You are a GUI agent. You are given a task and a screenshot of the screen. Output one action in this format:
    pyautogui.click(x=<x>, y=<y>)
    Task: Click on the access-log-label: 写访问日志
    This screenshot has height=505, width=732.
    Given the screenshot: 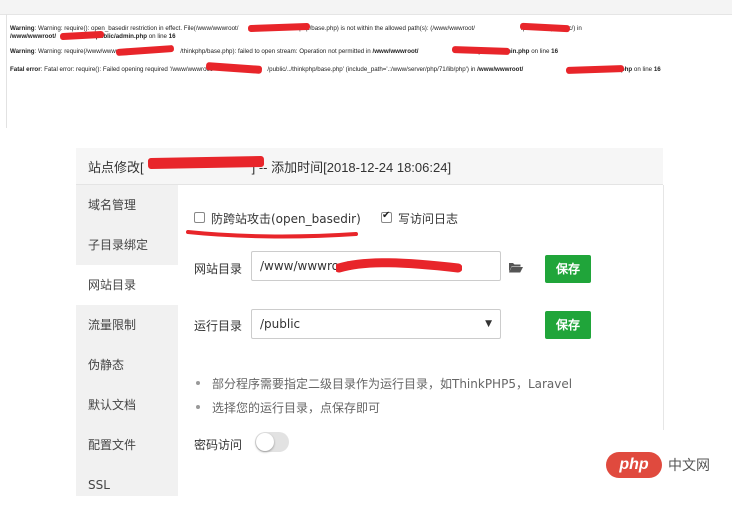 What is the action you would take?
    pyautogui.click(x=428, y=219)
    